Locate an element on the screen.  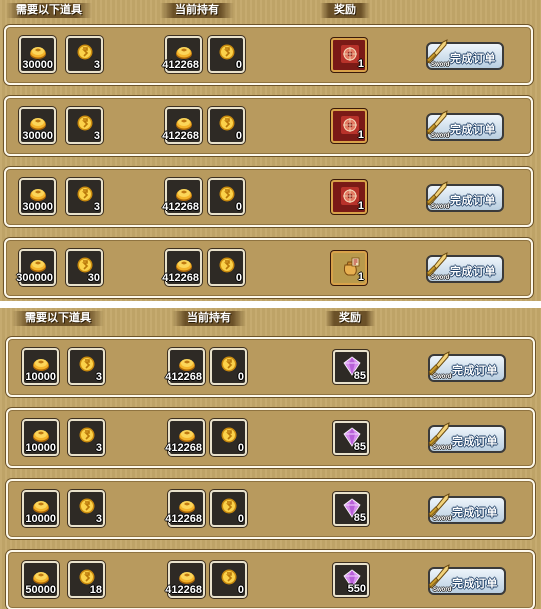
order-row: 30000 3 412268 0 1 完成订单 Sword is located at coordinates (268, 126).